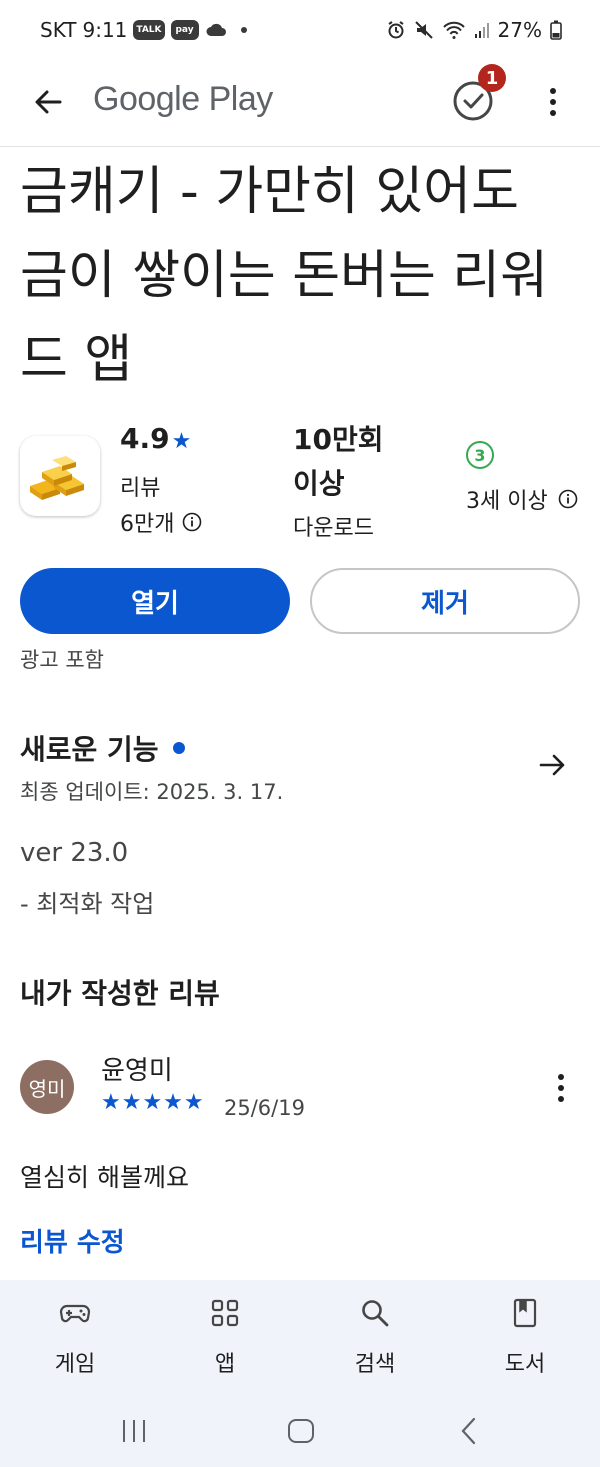 This screenshot has height=1467, width=600. Describe the element at coordinates (137, 1071) in the screenshot. I see `reviewer-name: 윤영미` at that location.